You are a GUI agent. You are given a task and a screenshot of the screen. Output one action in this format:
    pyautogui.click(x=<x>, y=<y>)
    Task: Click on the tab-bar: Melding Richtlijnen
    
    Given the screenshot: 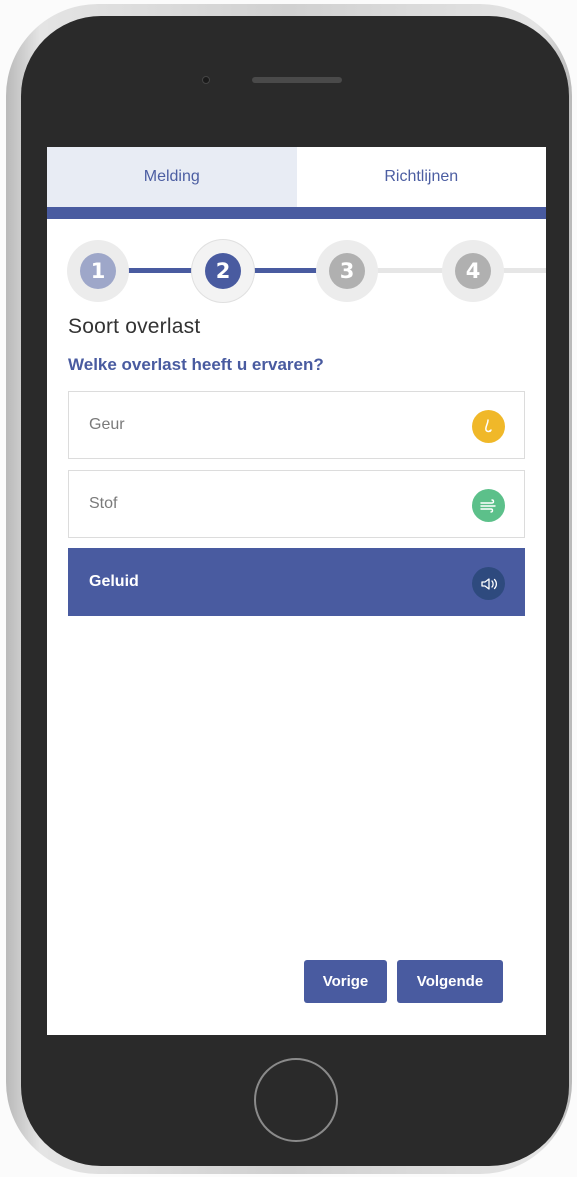 What is the action you would take?
    pyautogui.click(x=296, y=177)
    